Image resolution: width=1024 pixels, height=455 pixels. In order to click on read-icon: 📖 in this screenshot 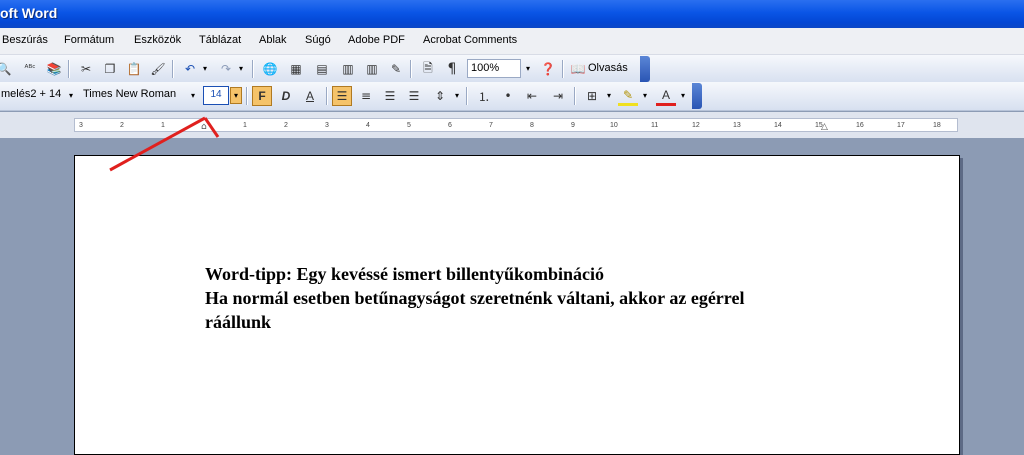, I will do `click(578, 69)`.